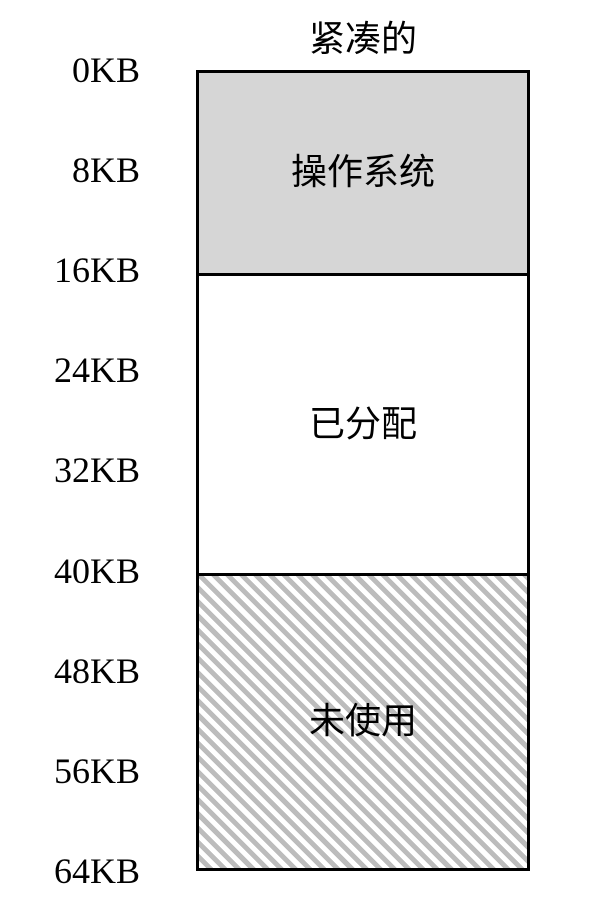 The image size is (596, 902). I want to click on axis-label-0kb: 0KB, so click(105, 70).